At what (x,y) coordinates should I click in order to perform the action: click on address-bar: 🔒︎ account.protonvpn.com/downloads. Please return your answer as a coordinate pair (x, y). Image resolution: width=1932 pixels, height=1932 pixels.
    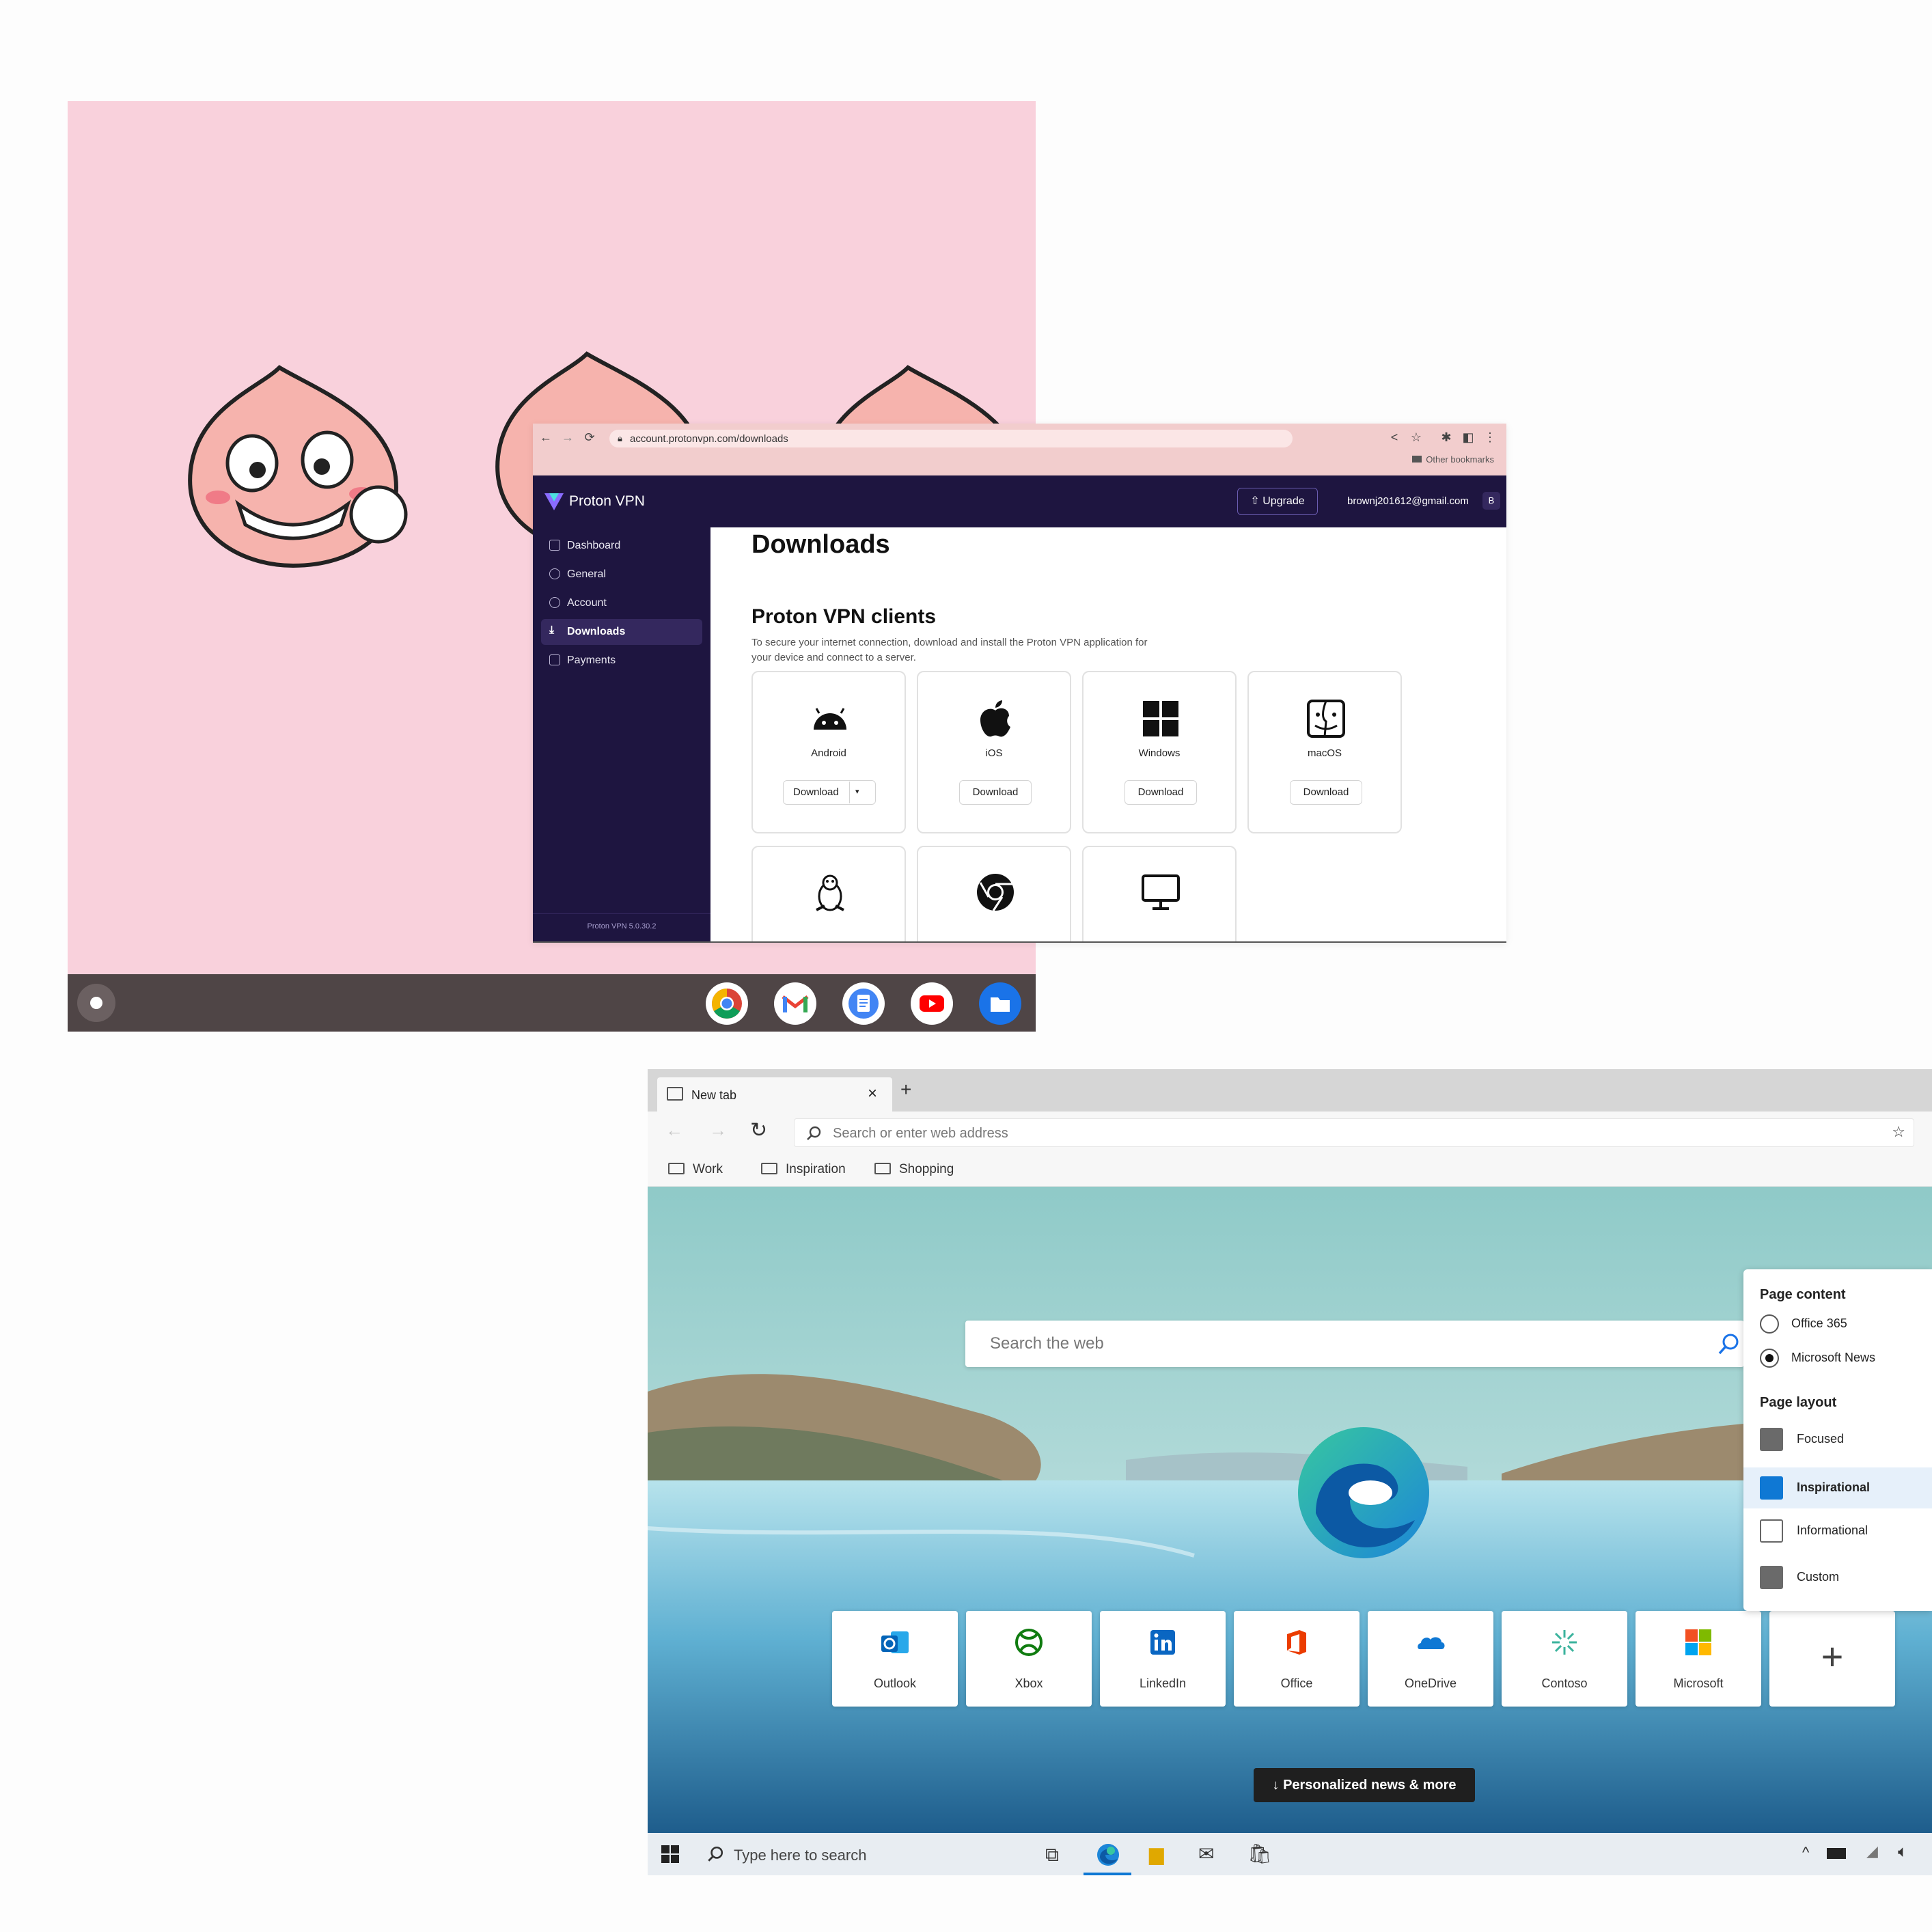
    Looking at the image, I should click on (951, 439).